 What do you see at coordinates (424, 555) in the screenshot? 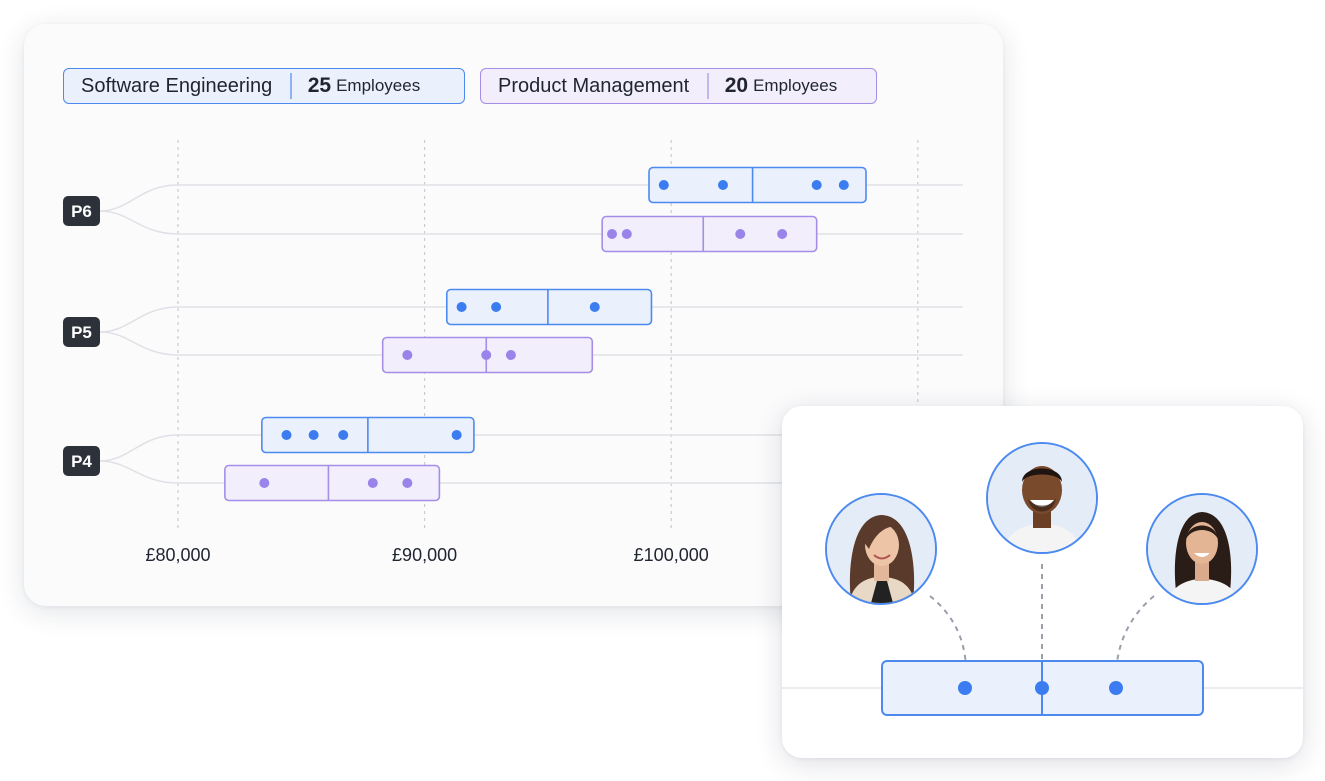
I see `x-tick-label: £90,000` at bounding box center [424, 555].